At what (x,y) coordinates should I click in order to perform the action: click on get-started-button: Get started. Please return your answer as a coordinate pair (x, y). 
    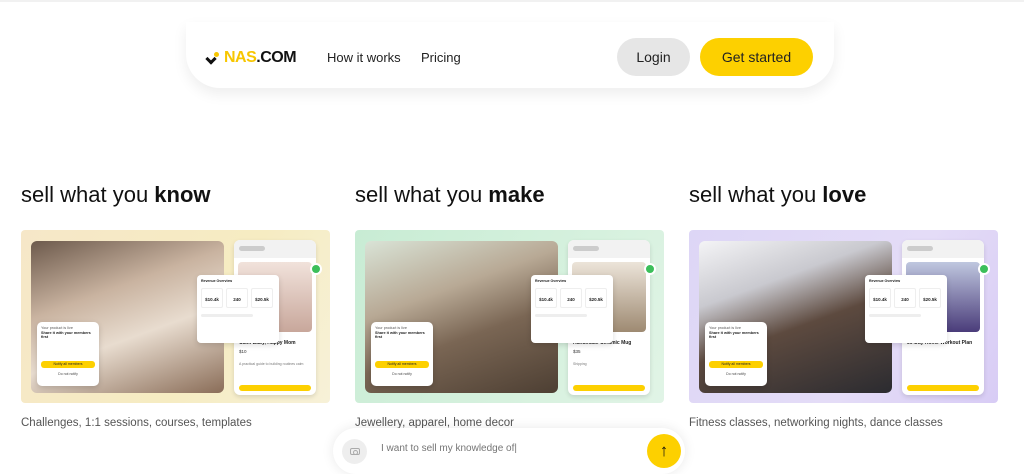
    Looking at the image, I should click on (756, 57).